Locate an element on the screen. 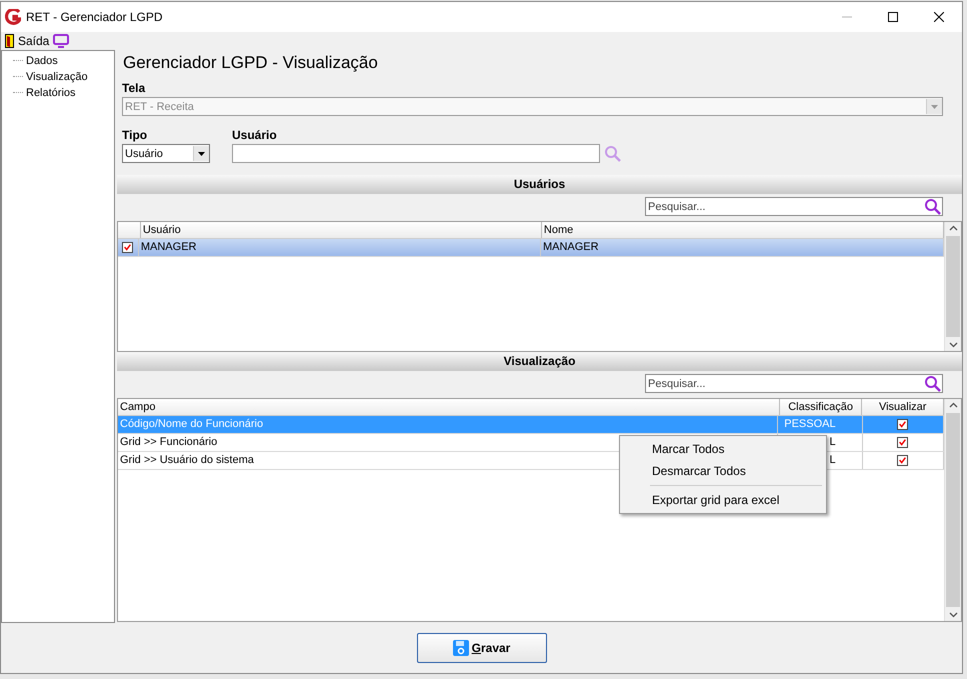 This screenshot has width=967, height=679. table-row: MANAGER MANAGER is located at coordinates (531, 248).